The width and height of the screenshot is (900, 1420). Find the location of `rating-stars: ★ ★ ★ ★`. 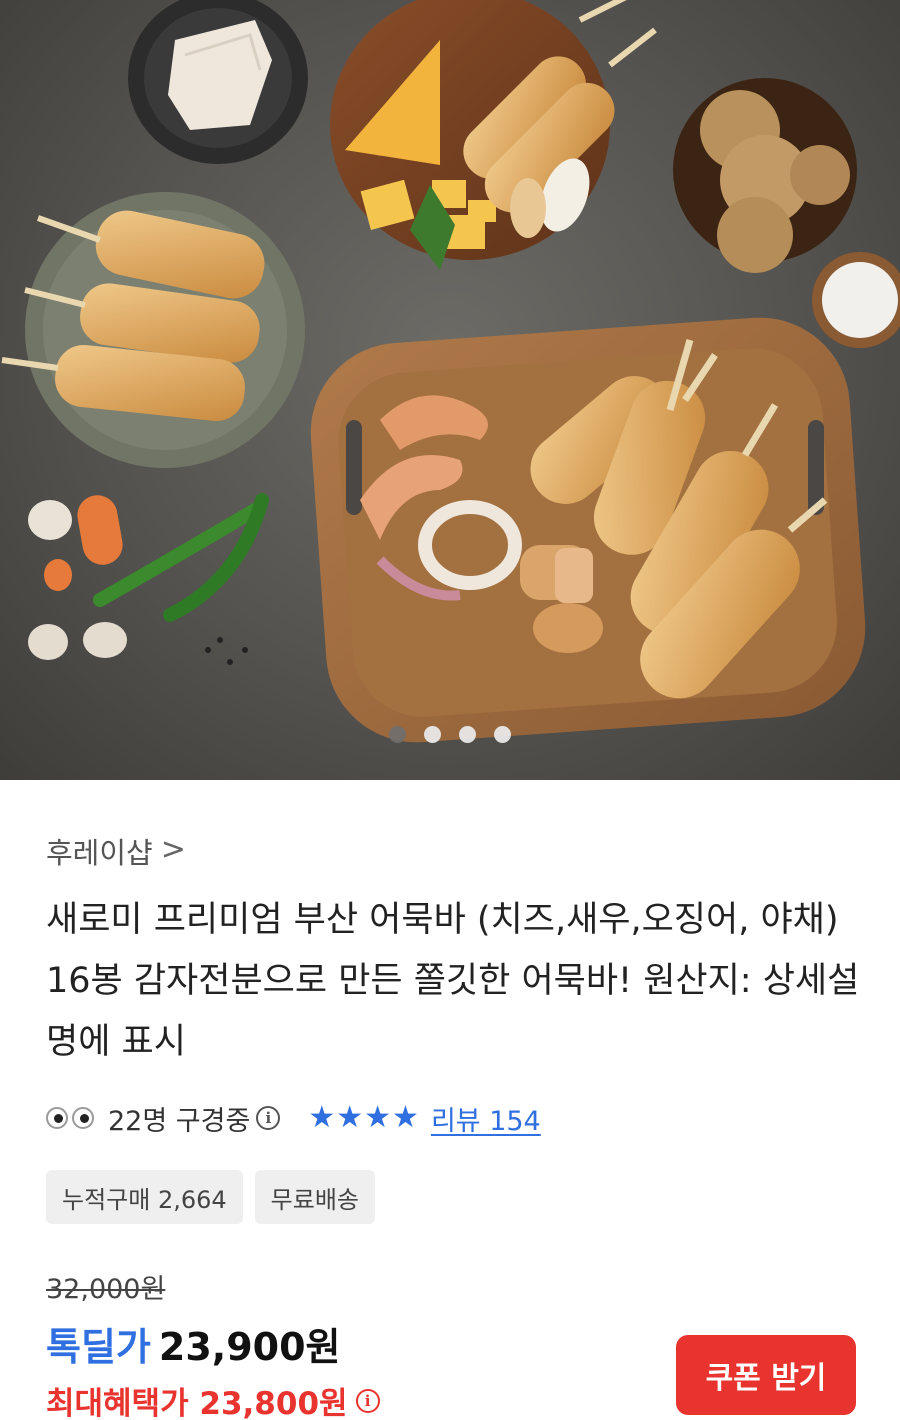

rating-stars: ★ ★ ★ ★ is located at coordinates (363, 1118).